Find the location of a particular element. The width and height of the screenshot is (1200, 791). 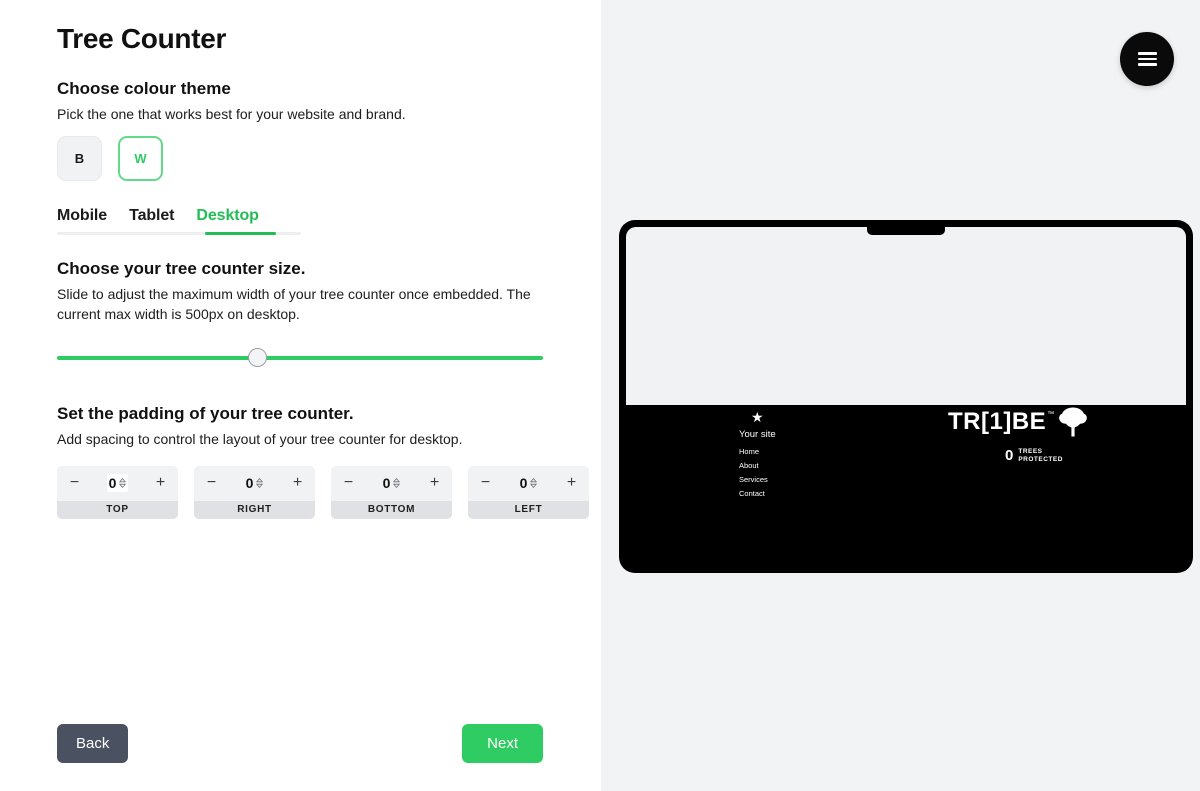

width-slider is located at coordinates (300, 358).